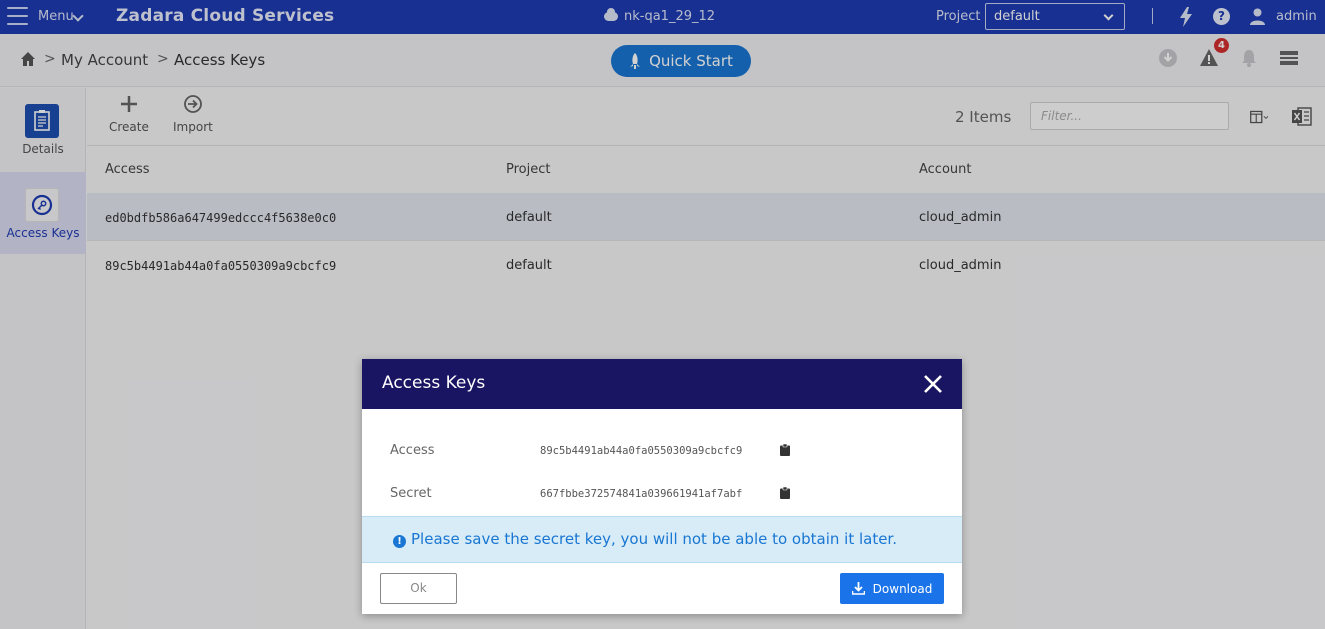  I want to click on access-label: Access, so click(412, 450).